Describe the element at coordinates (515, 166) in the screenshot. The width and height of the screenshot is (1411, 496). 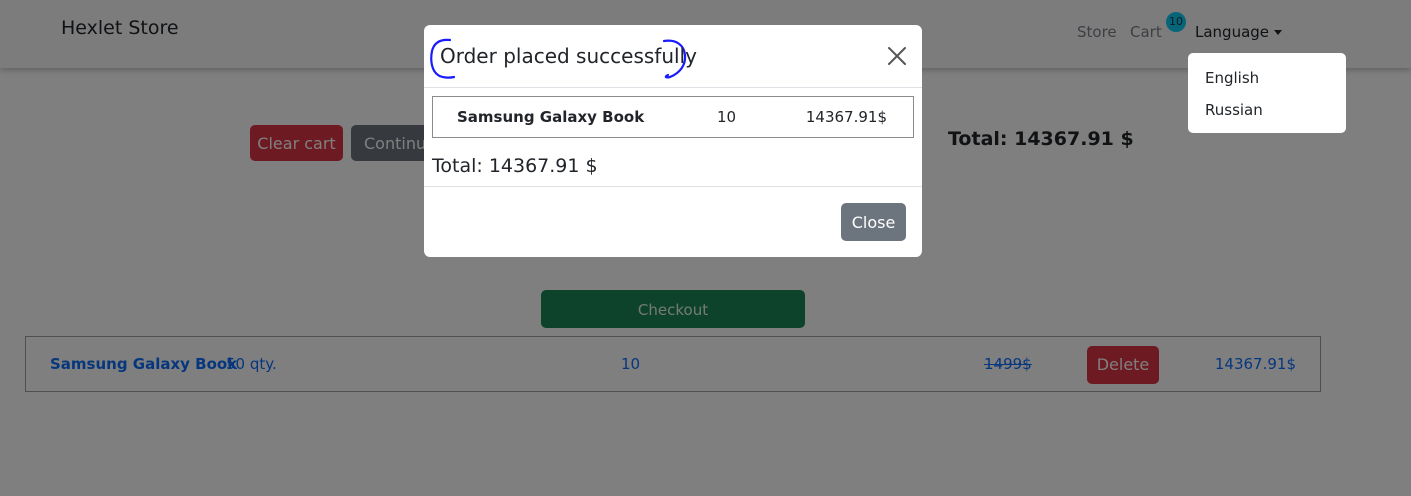
I see `modal-total: Total: 14367.91 $` at that location.